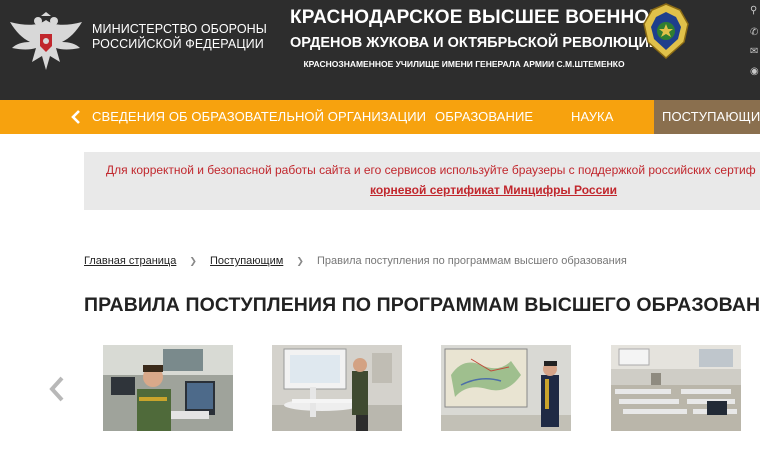 Image resolution: width=760 pixels, height=453 pixels. Describe the element at coordinates (753, 11) in the screenshot. I see `search-icon: ⚲` at that location.